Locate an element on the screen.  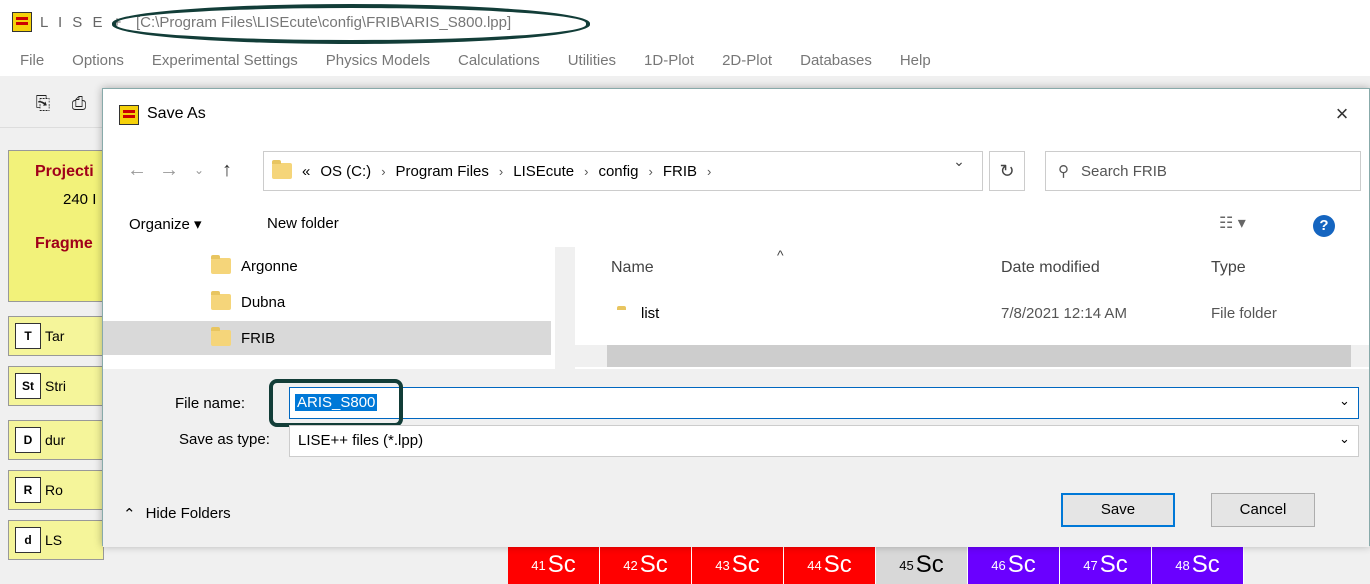
up-arrow-icon: ↑ is located at coordinates (227, 170).